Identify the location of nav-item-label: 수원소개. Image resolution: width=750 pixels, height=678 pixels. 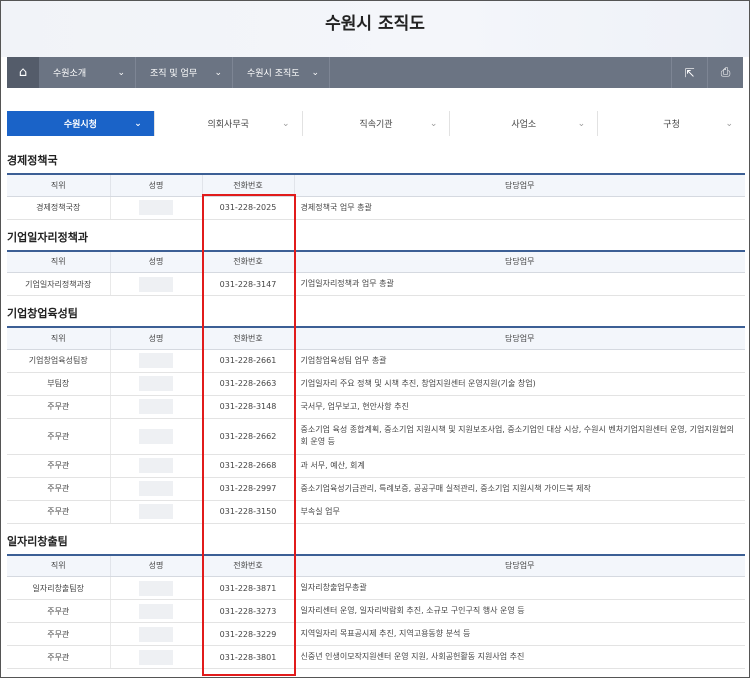
(70, 74).